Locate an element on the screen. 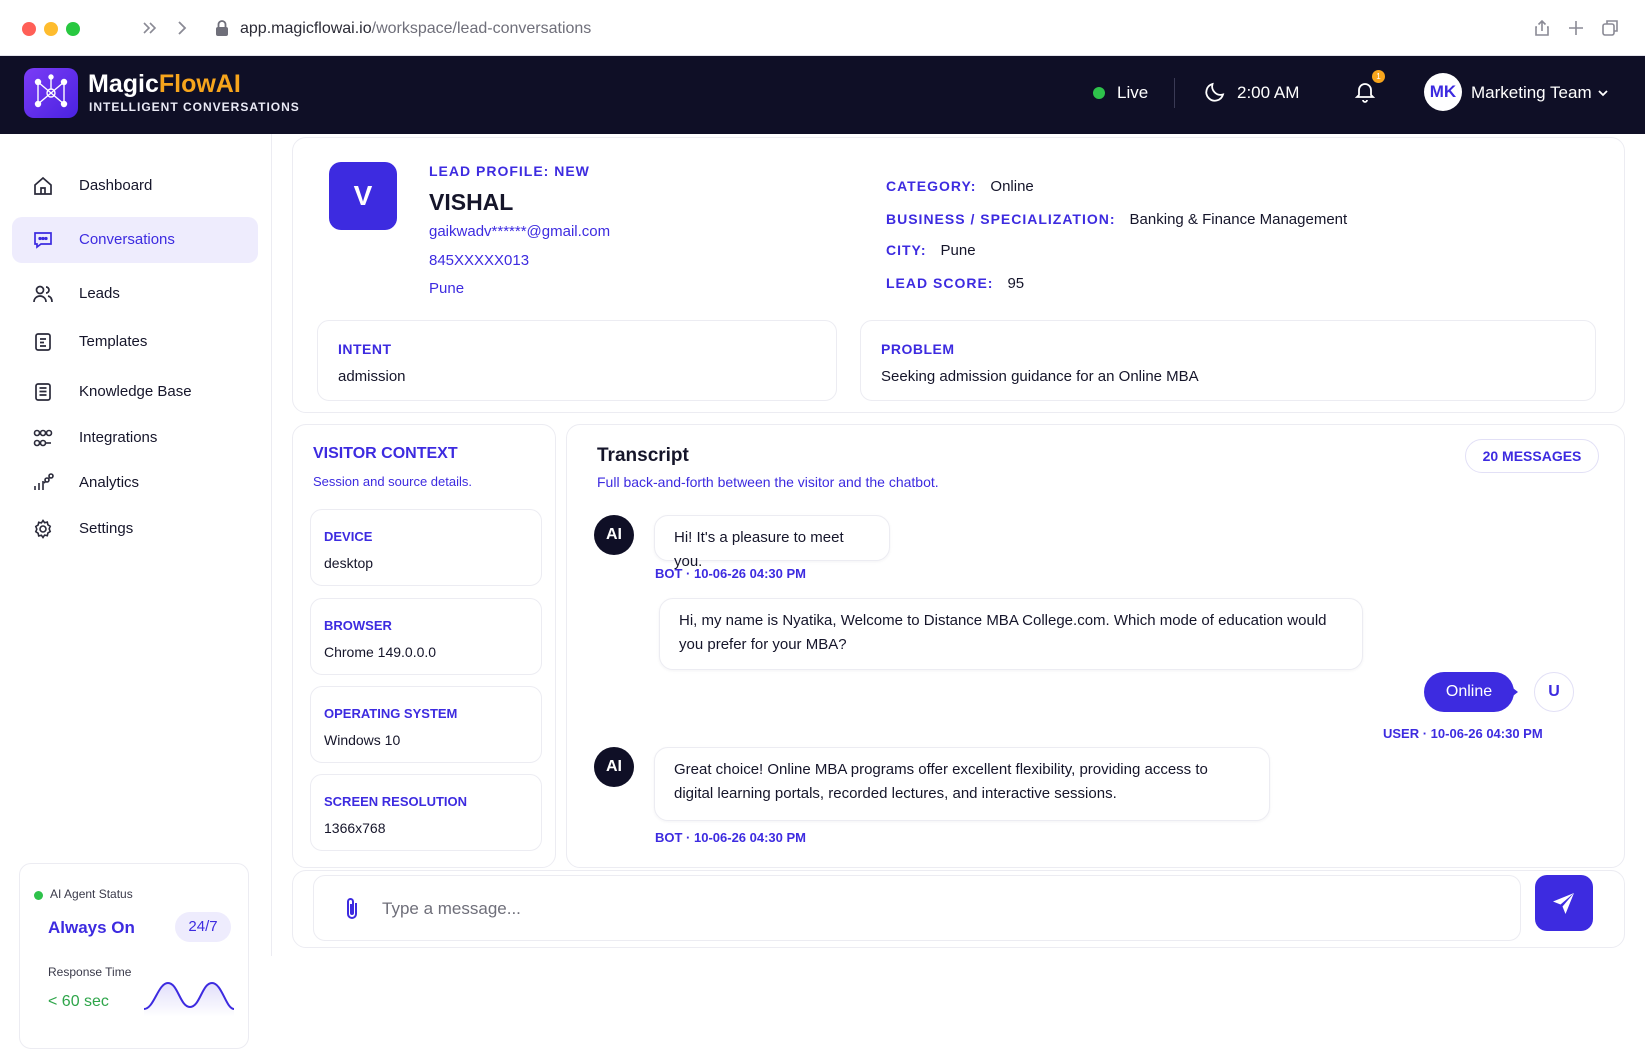 Image resolution: width=1645 pixels, height=1049 pixels. response-time-value: < 60 sec is located at coordinates (78, 1001).